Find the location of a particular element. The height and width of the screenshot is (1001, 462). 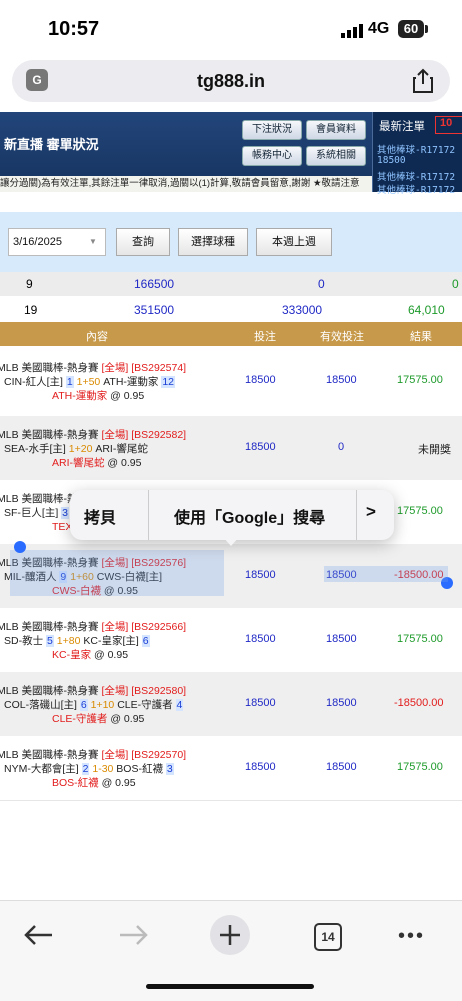

pick-team: ARI-響尾蛇 is located at coordinates (78, 463).